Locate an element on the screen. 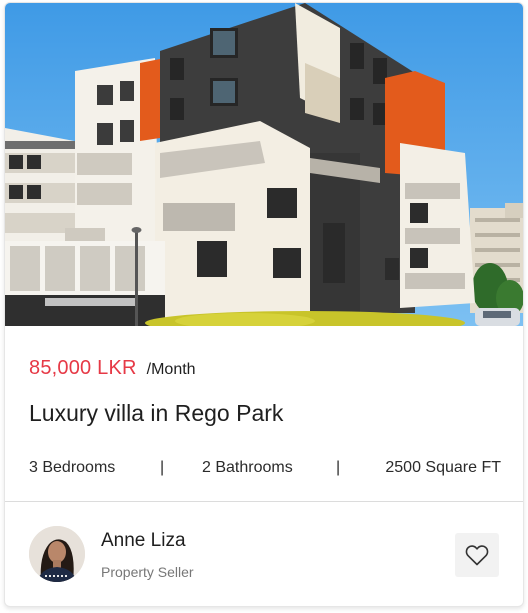 Image resolution: width=528 pixels, height=613 pixels. price-row: 85,000 LKR /Month is located at coordinates (112, 368).